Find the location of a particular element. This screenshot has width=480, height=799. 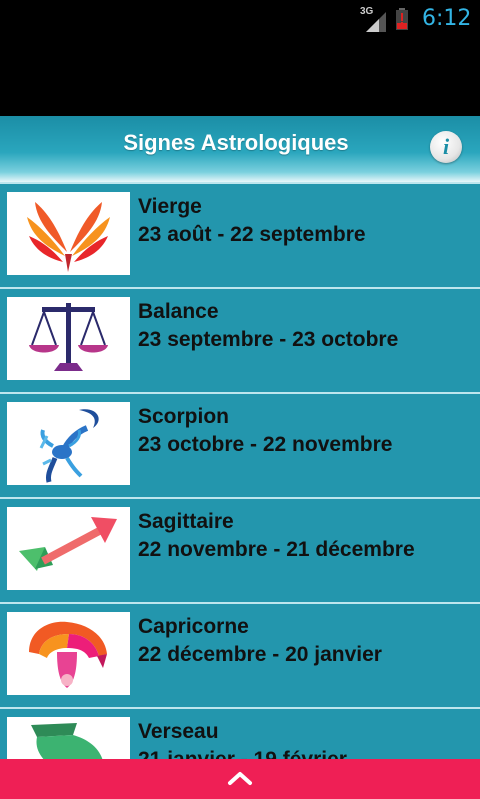

capricorn-goat-icon is located at coordinates (68, 653).